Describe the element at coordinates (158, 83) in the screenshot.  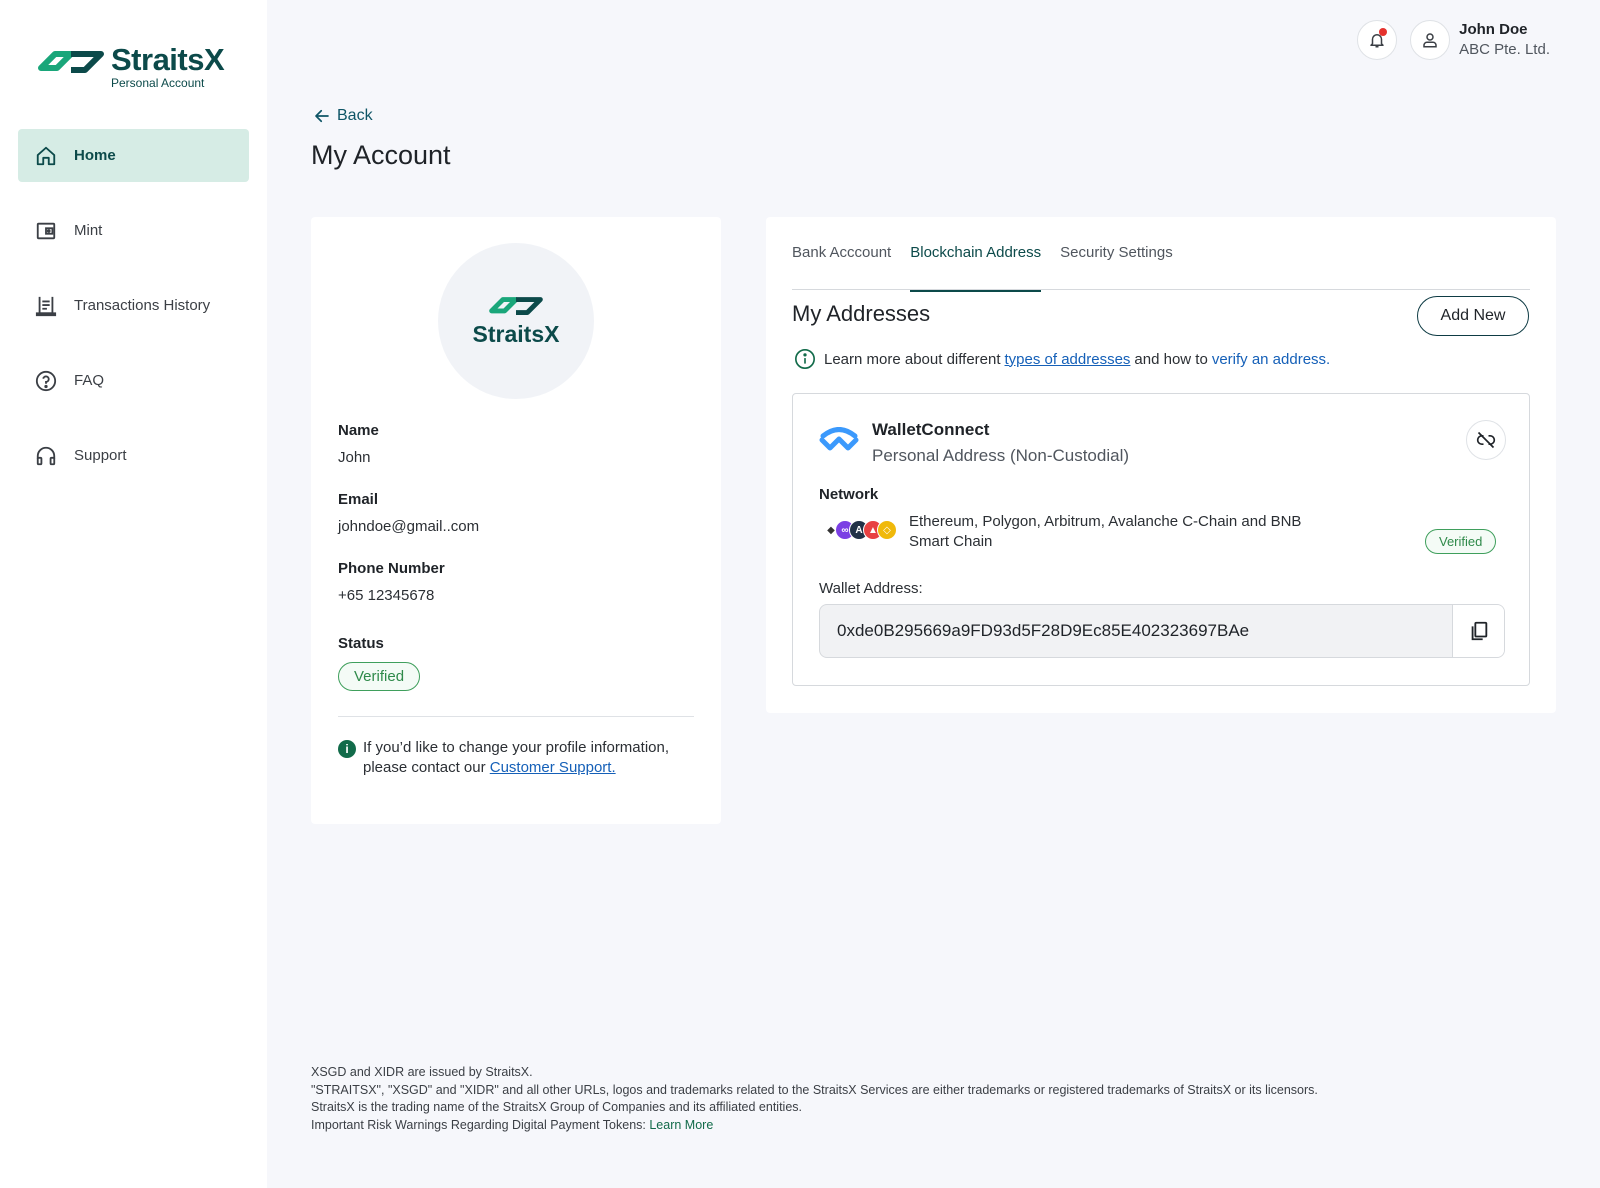
I see `brand-subtitle: Personal Account` at that location.